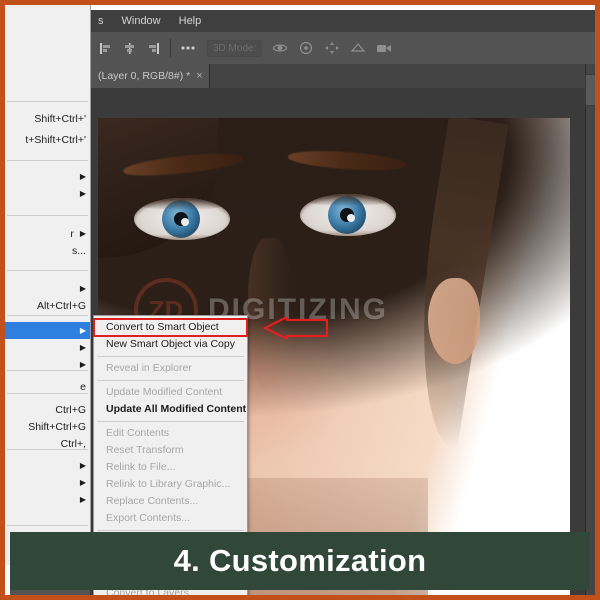  What do you see at coordinates (235, 48) in the screenshot?
I see `3d-mode-label: 3D Mode:` at bounding box center [235, 48].